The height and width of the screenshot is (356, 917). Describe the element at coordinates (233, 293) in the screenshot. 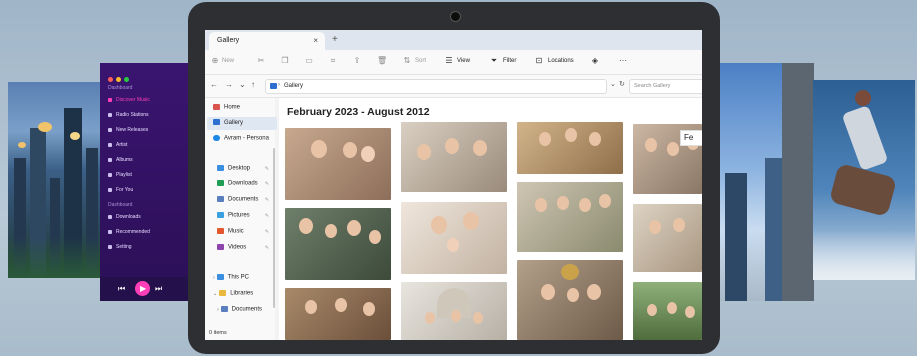

I see `sidebar-item-libraries: ⌄ Libraries` at that location.